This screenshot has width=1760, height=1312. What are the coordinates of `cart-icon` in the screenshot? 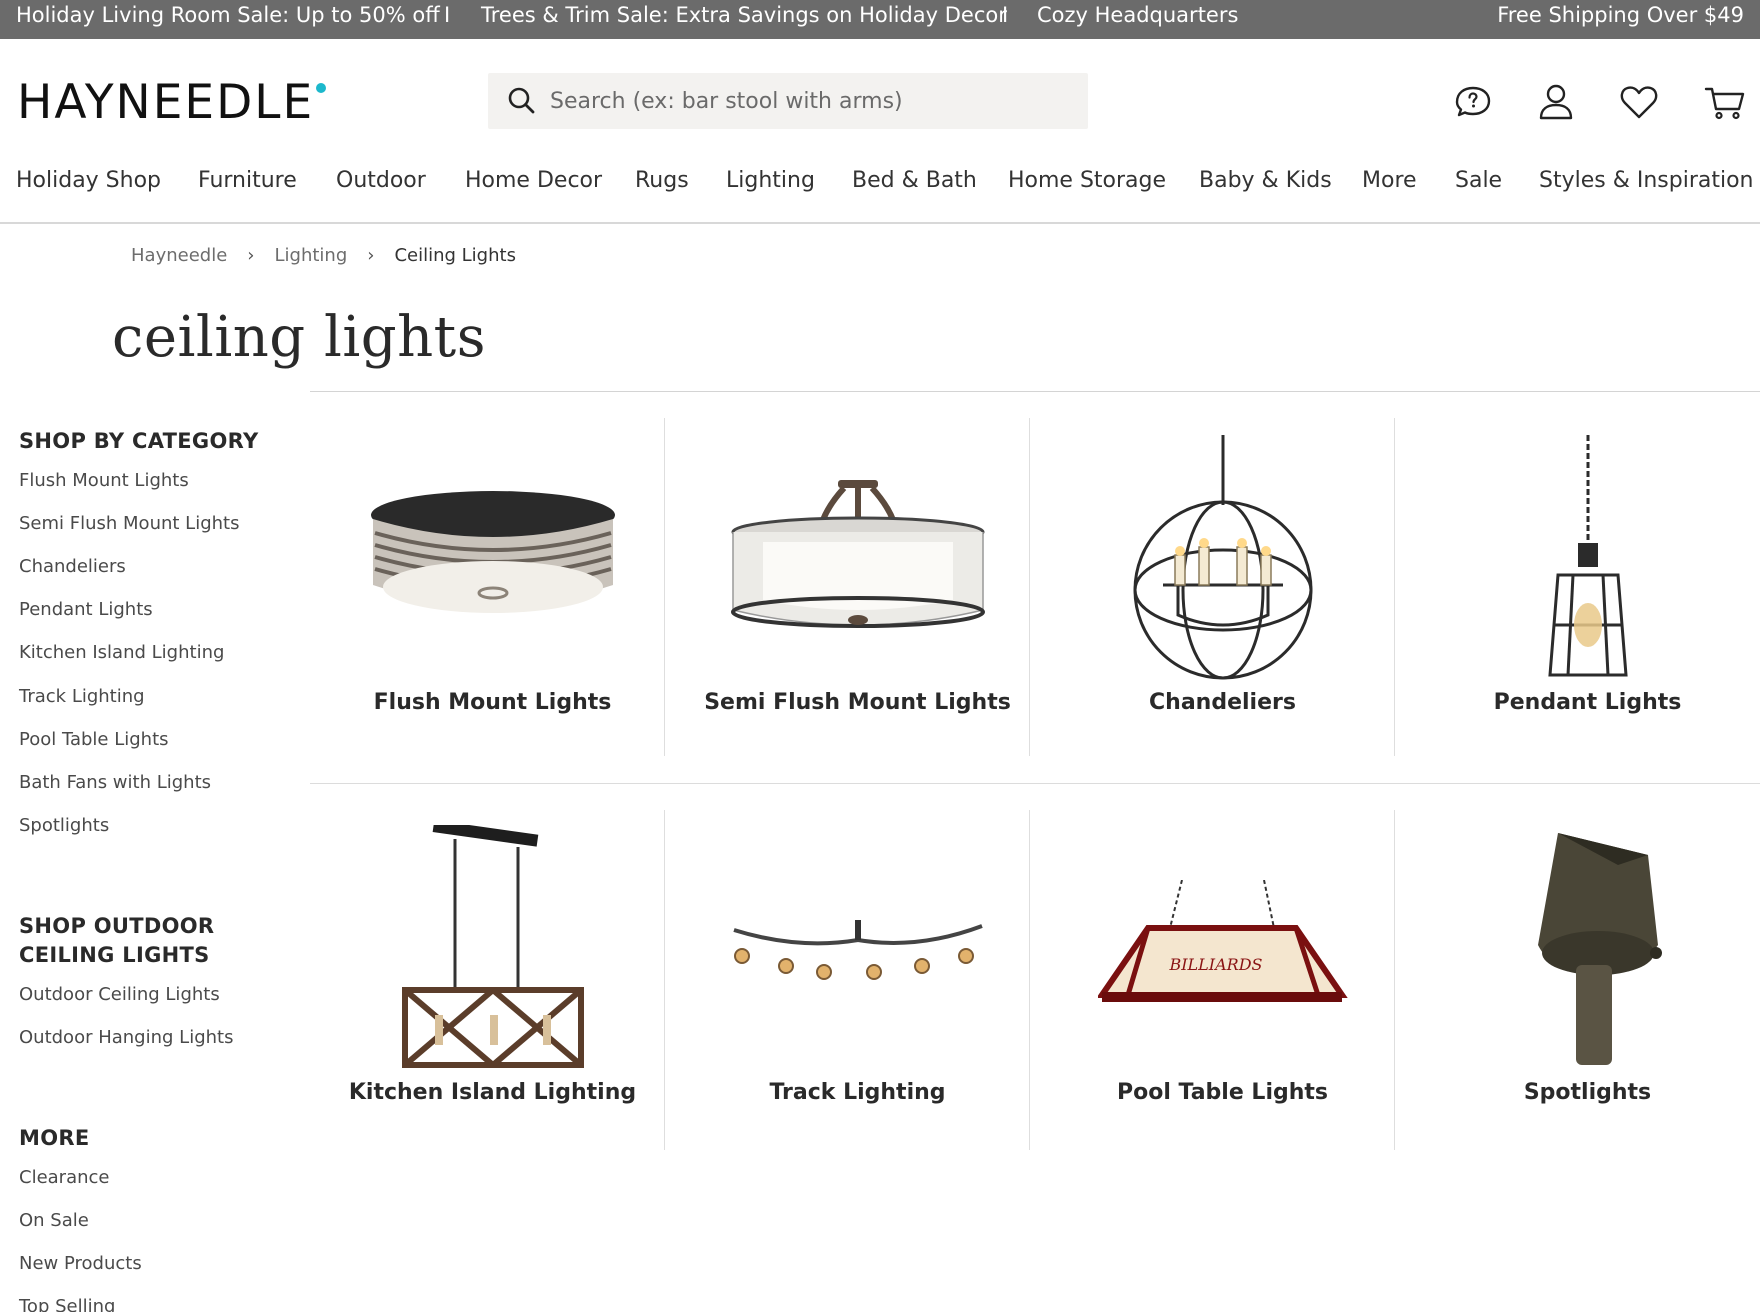 It's located at (1725, 102).